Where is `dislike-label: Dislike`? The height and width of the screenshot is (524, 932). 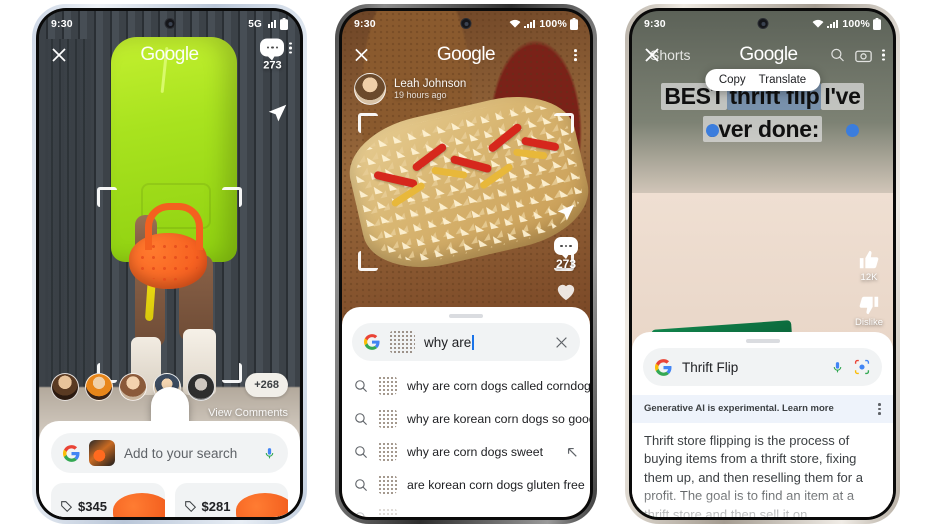
dislike-label: Dislike is located at coordinates (869, 322).